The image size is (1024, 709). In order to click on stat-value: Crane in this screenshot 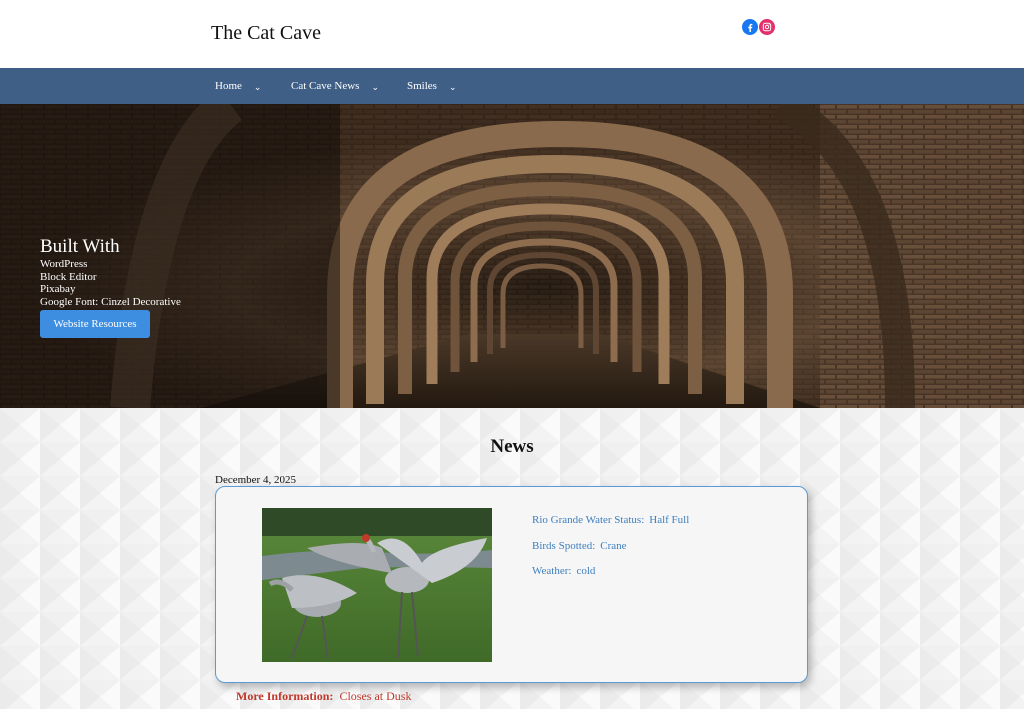, I will do `click(613, 546)`.